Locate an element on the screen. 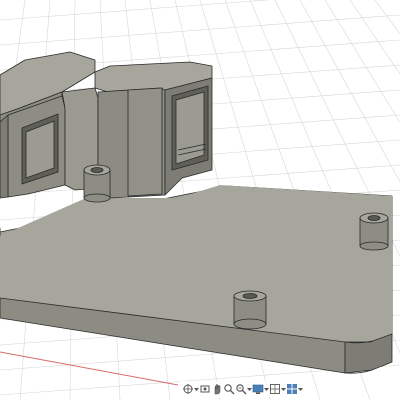 This screenshot has width=400, height=400. standoff-right is located at coordinates (374, 231).